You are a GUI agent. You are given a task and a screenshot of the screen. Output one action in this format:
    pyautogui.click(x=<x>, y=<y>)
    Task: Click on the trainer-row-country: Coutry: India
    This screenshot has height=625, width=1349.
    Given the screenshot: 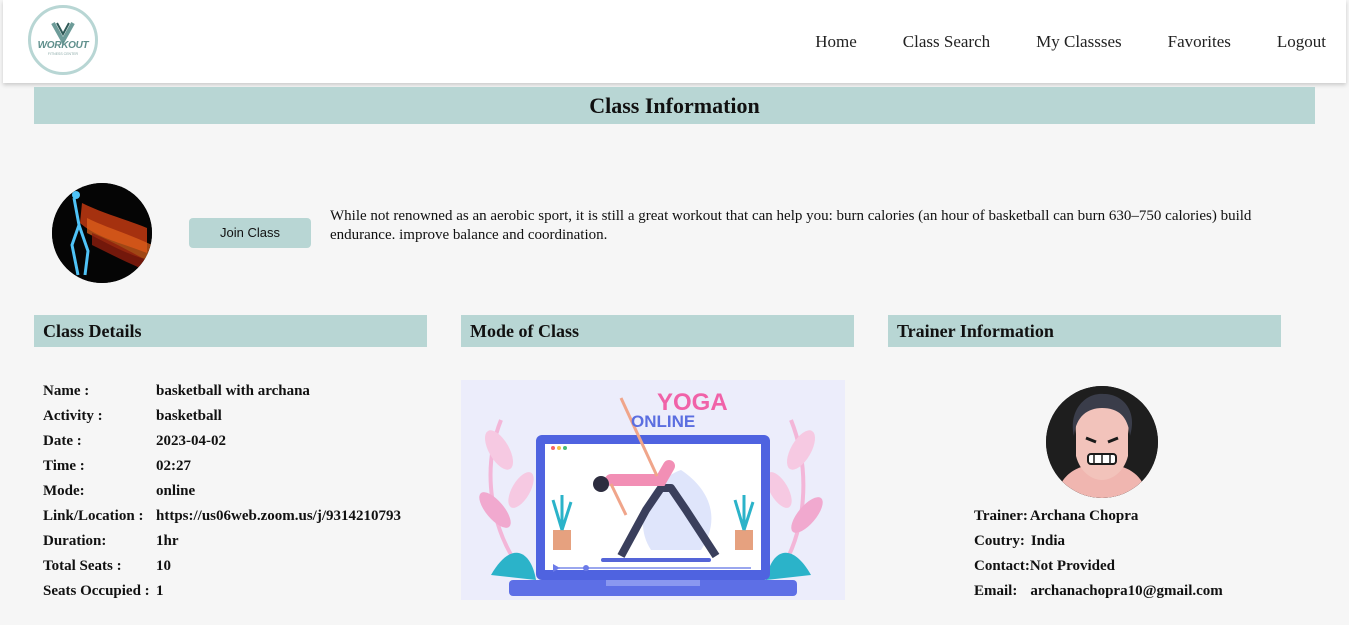 What is the action you would take?
    pyautogui.click(x=1098, y=541)
    